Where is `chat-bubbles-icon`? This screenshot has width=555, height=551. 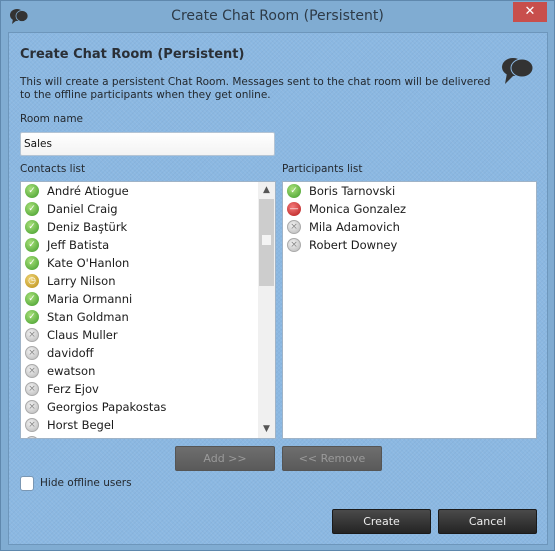
chat-bubbles-icon is located at coordinates (518, 71).